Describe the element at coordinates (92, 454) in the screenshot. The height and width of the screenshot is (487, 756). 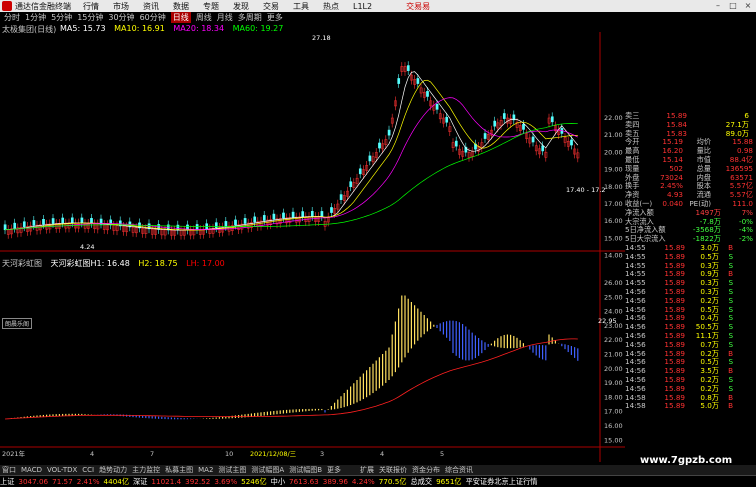
I see `date-label: 4` at that location.